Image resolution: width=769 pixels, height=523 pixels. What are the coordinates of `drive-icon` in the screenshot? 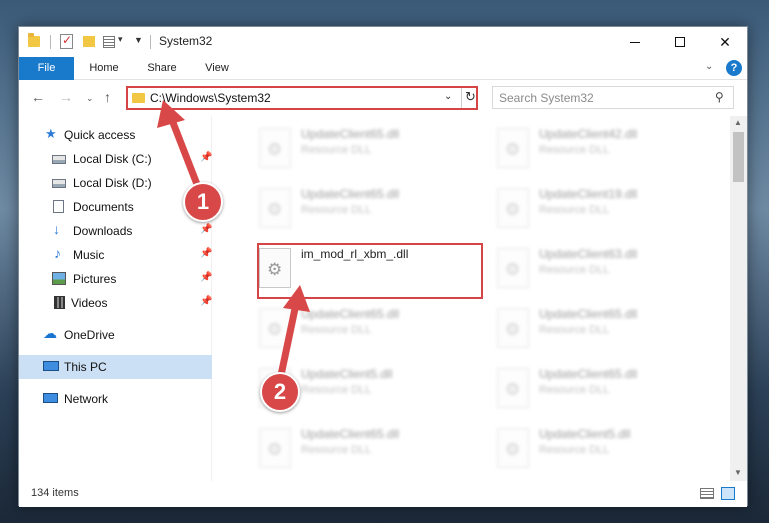 It's located at (59, 183).